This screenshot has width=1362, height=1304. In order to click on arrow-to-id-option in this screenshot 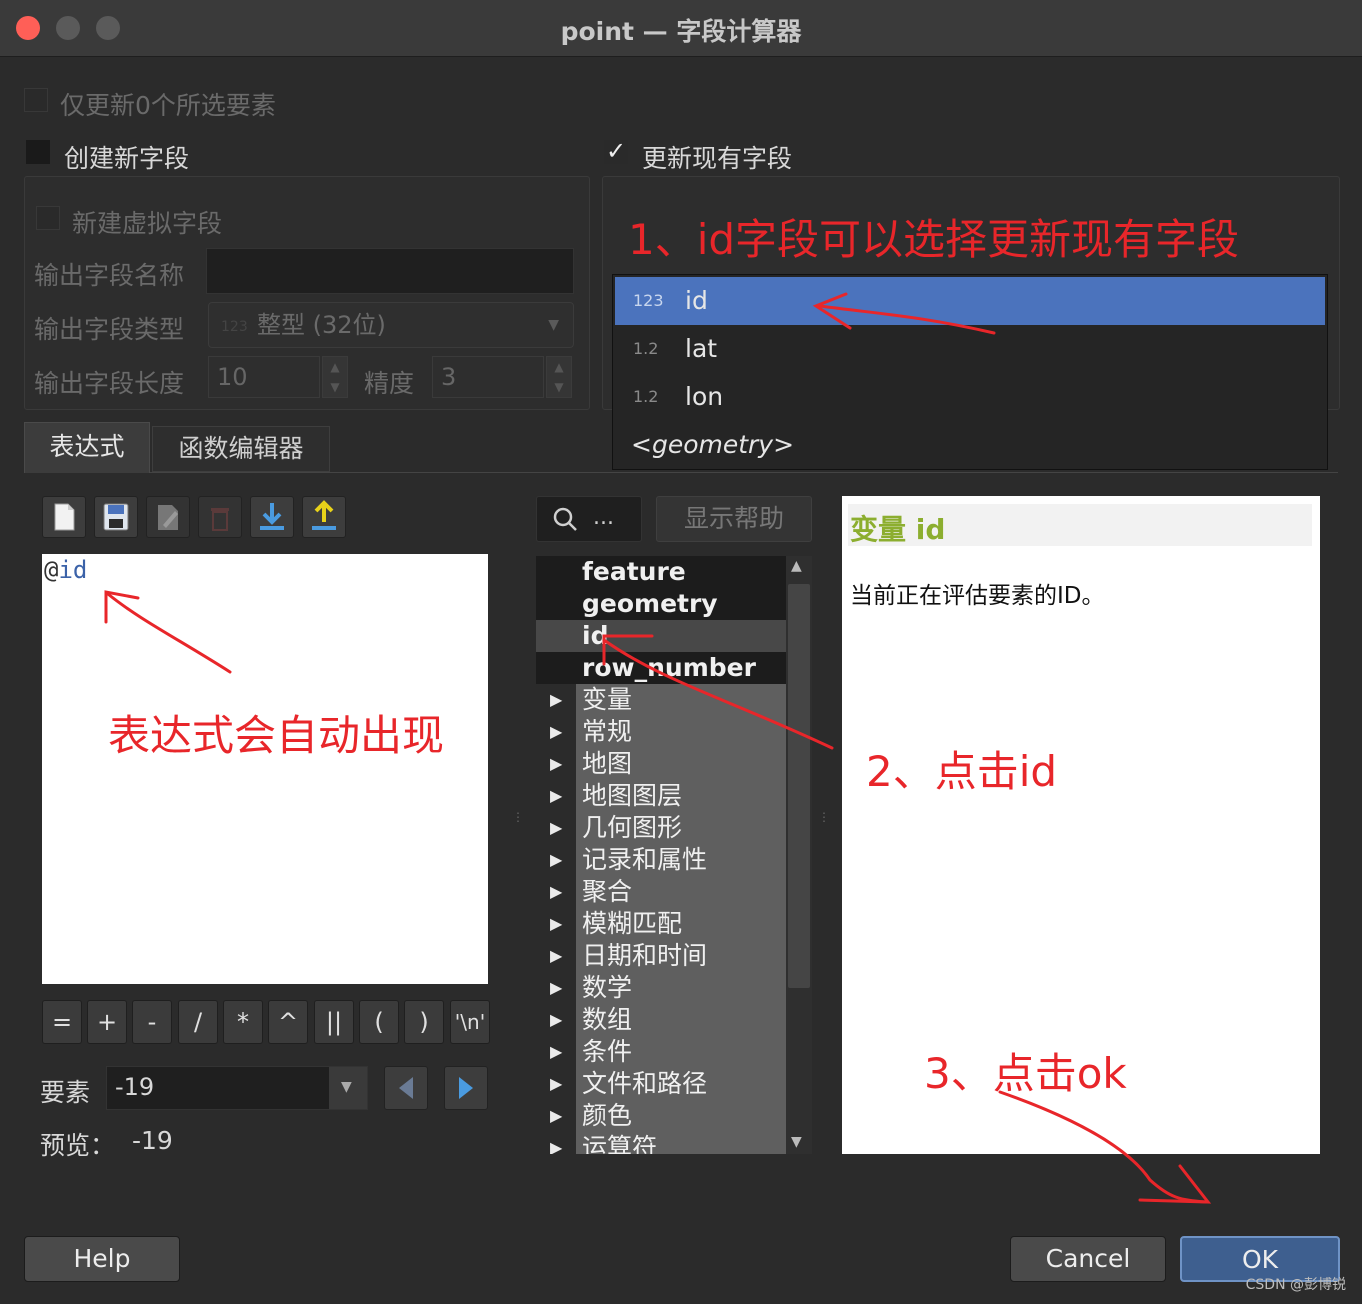, I will do `click(907, 319)`.